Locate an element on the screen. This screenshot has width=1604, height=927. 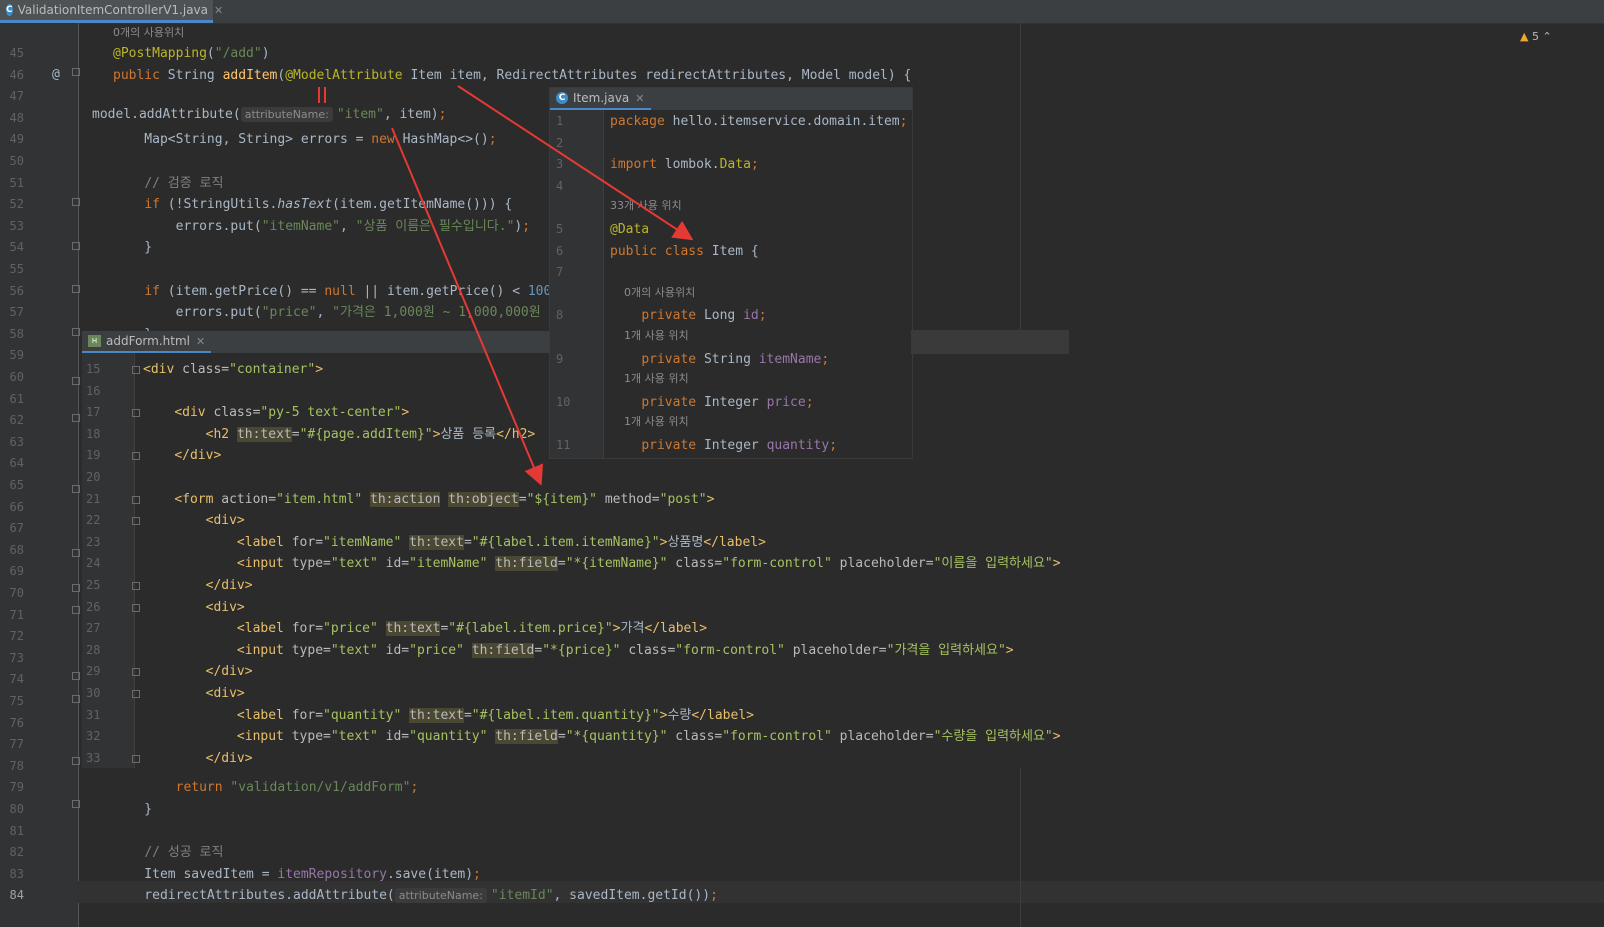
arrow-to-item-class is located at coordinates (575, 163).